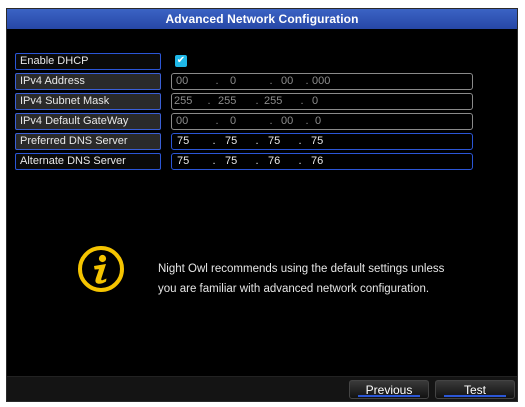  Describe the element at coordinates (88, 161) in the screenshot. I see `alternate-dns-label: Alternate DNS Server` at that location.